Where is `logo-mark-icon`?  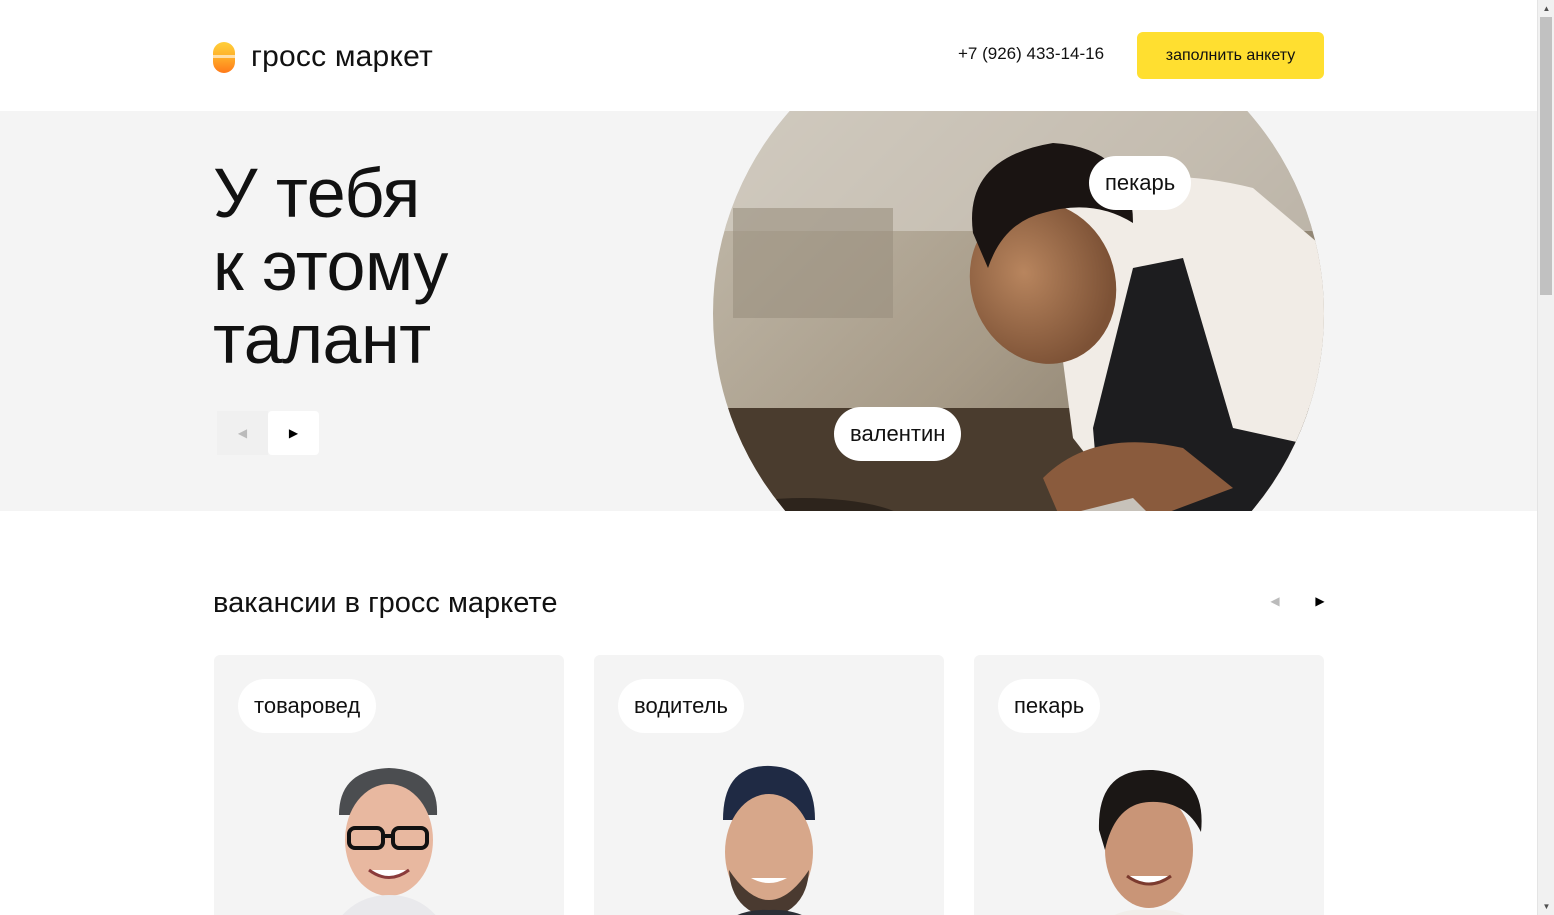 logo-mark-icon is located at coordinates (224, 57).